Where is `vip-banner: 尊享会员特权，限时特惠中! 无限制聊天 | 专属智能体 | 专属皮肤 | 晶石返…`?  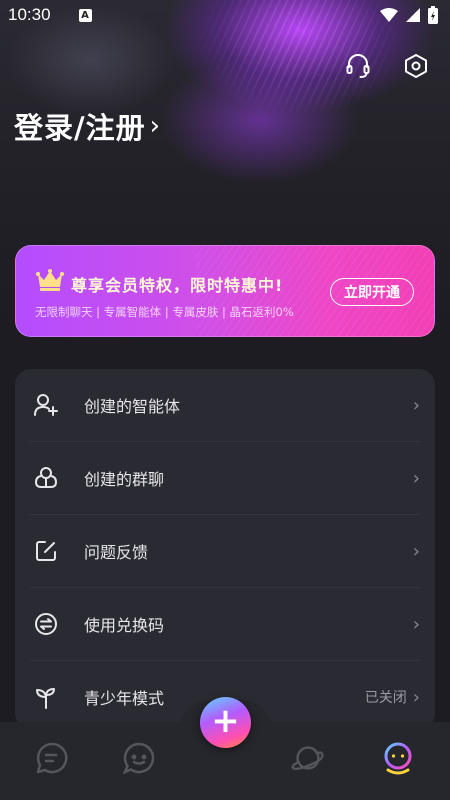 vip-banner: 尊享会员特权，限时特惠中! 无限制聊天 | 专属智能体 | 专属皮肤 | 晶石返… is located at coordinates (225, 291).